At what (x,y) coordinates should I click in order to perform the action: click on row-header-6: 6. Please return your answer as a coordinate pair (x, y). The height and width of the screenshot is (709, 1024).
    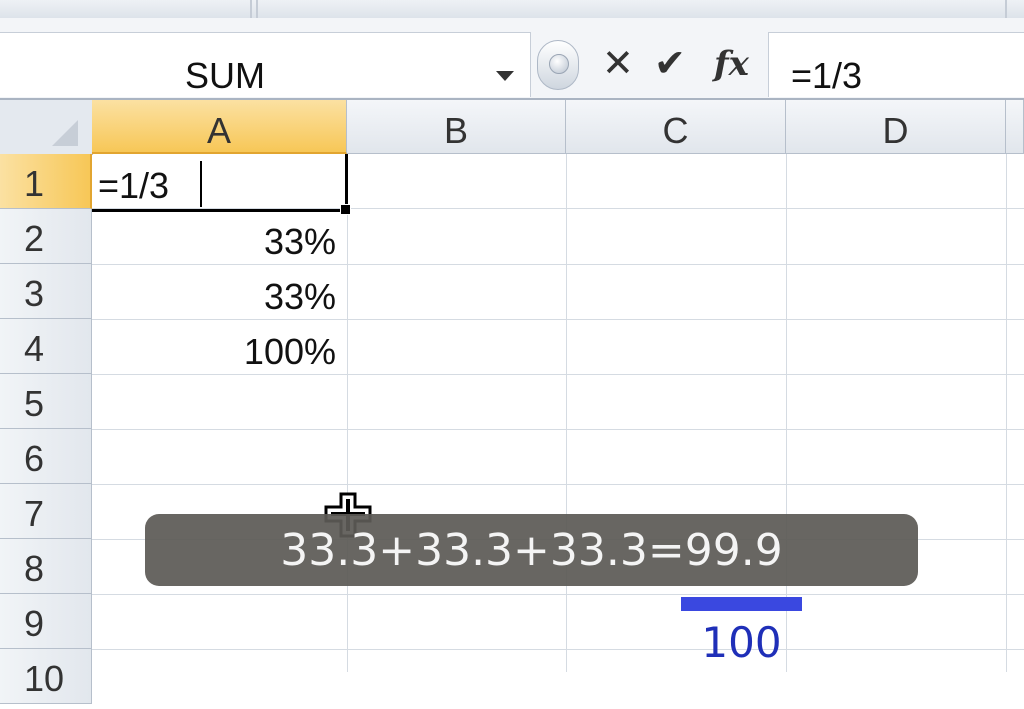
    Looking at the image, I should click on (46, 456).